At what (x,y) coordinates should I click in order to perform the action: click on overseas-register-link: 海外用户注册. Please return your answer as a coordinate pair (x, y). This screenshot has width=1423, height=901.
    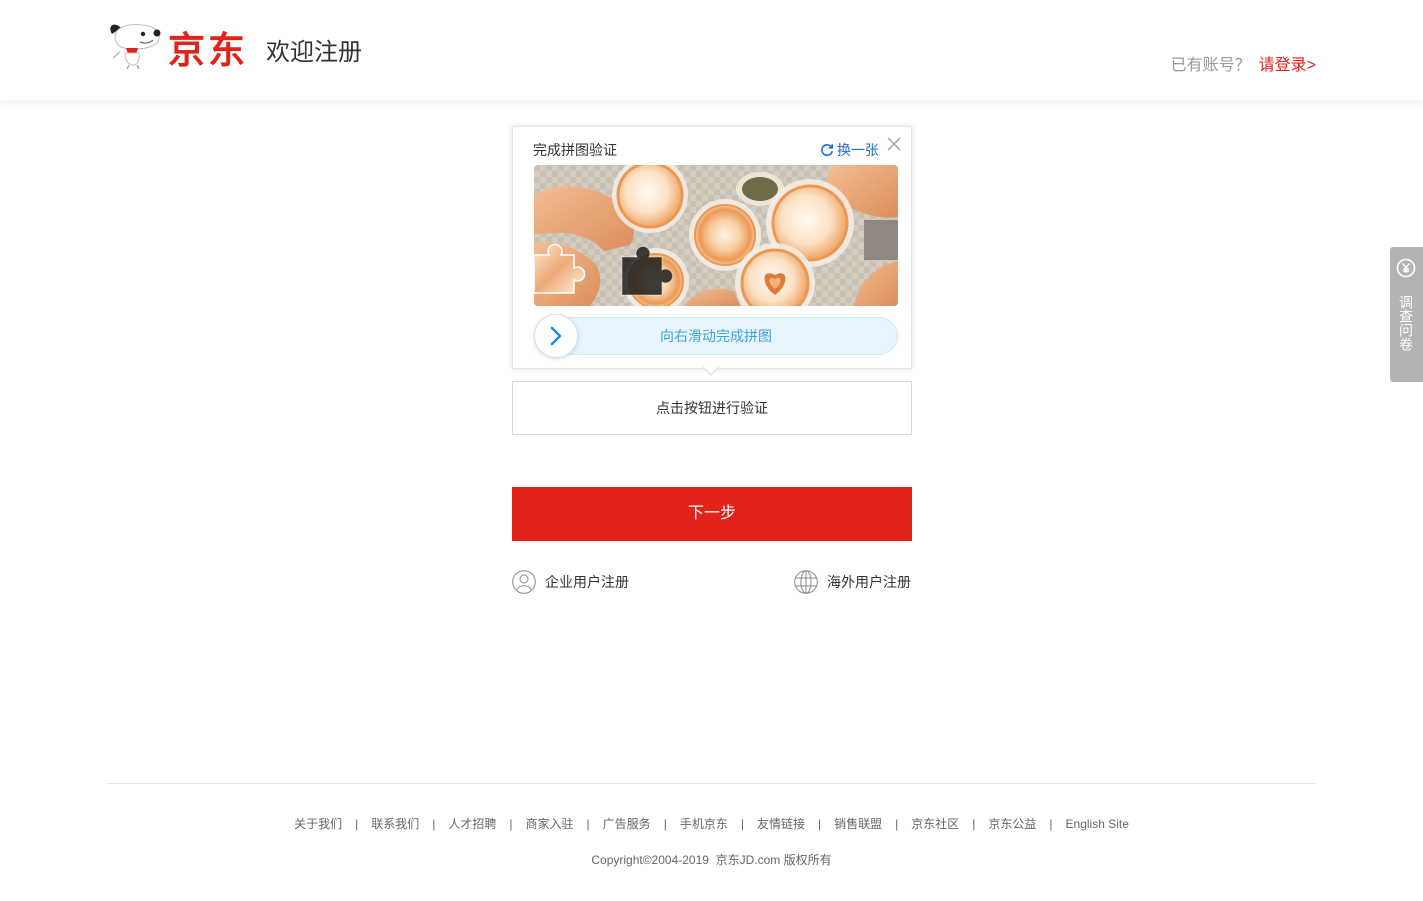
    Looking at the image, I should click on (852, 582).